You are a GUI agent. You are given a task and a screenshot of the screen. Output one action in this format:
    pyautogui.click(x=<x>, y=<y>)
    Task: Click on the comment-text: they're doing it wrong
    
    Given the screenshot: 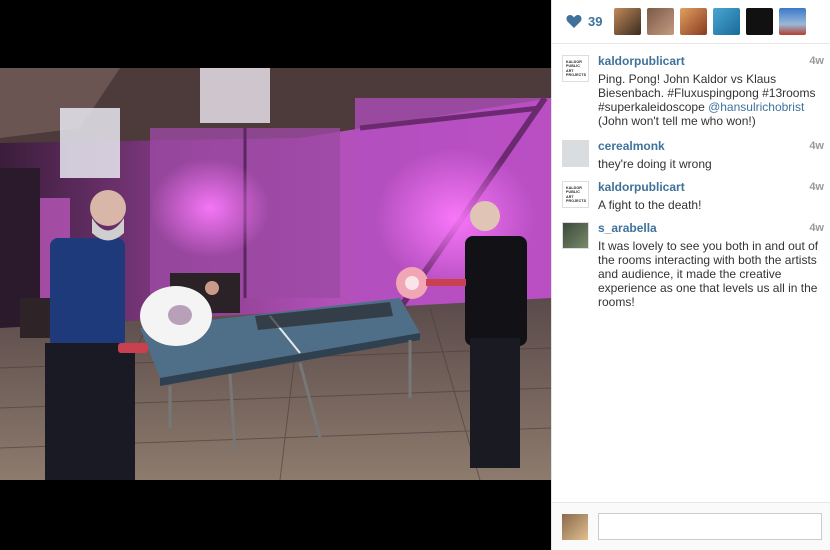 What is the action you would take?
    pyautogui.click(x=655, y=164)
    